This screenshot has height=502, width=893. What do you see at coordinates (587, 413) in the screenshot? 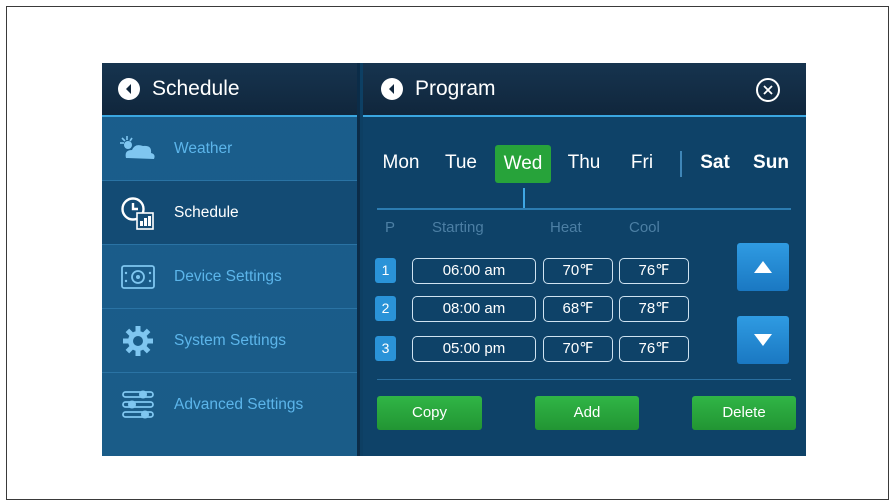
I see `add-button: Add` at bounding box center [587, 413].